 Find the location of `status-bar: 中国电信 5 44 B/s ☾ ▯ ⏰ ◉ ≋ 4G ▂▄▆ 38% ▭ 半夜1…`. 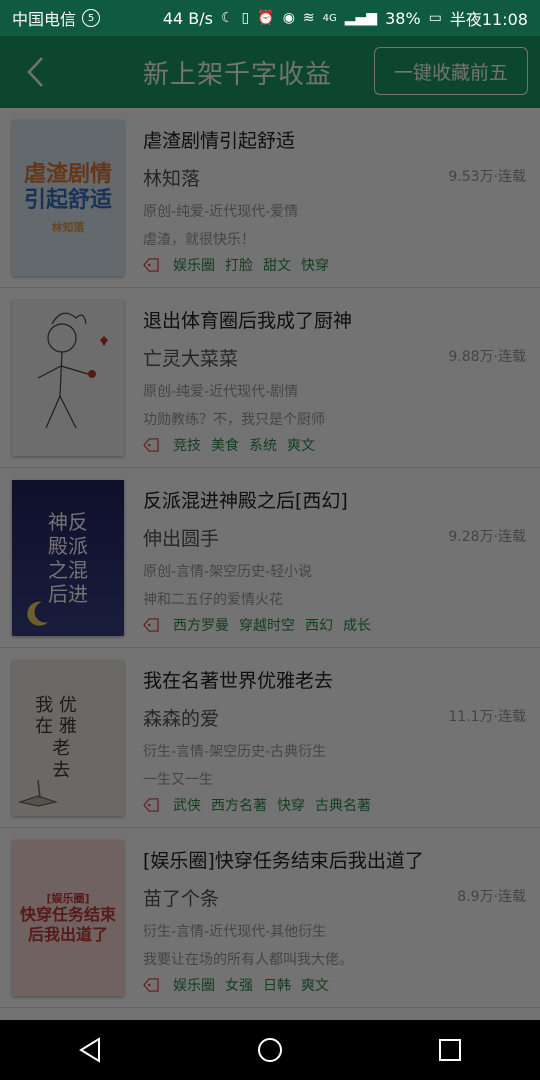

status-bar: 中国电信 5 44 B/s ☾ ▯ ⏰ ◉ ≋ 4G ▂▄▆ 38% ▭ 半夜1… is located at coordinates (270, 18).